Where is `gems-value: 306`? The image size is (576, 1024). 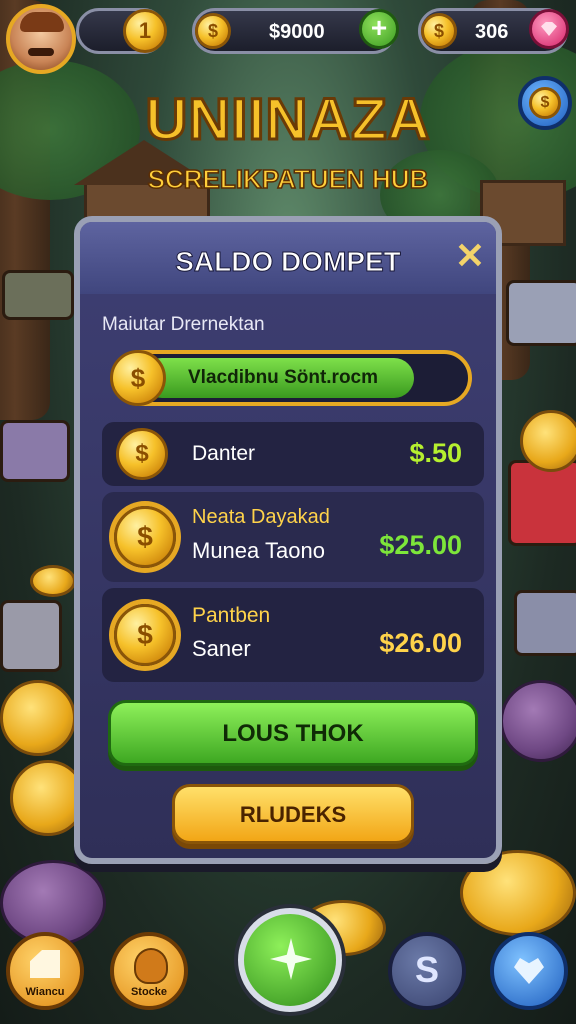 gems-value: 306 is located at coordinates (492, 32).